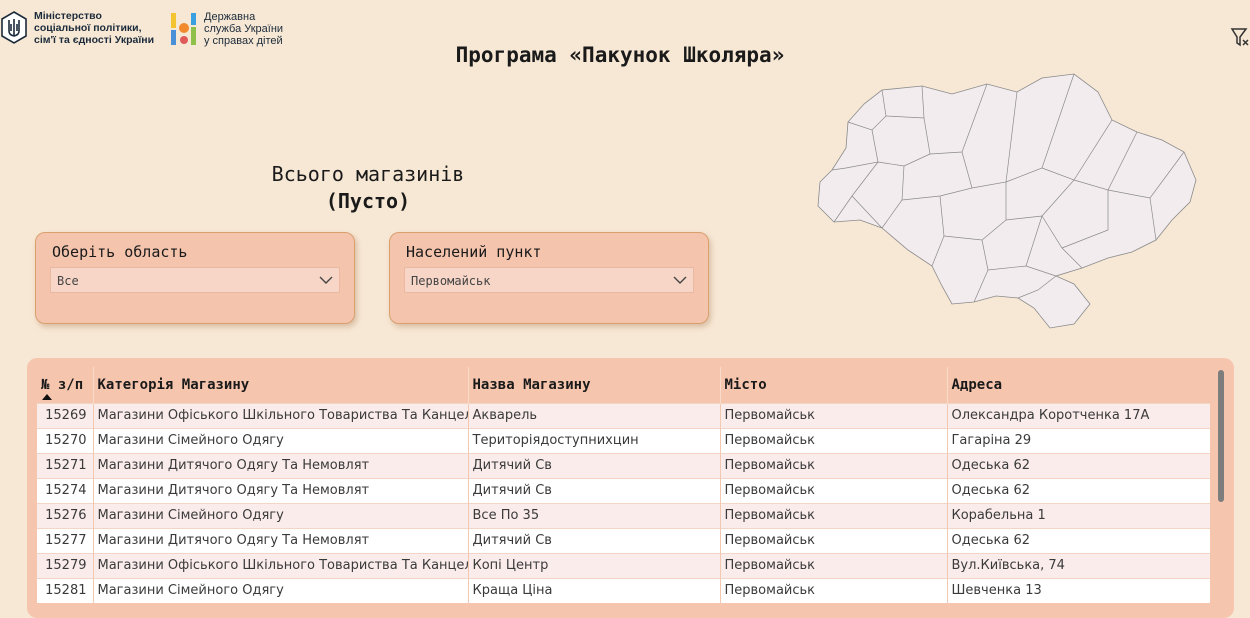 This screenshot has width=1250, height=618. What do you see at coordinates (594, 385) in the screenshot?
I see `column-header-store-name: Назва Магазину` at bounding box center [594, 385].